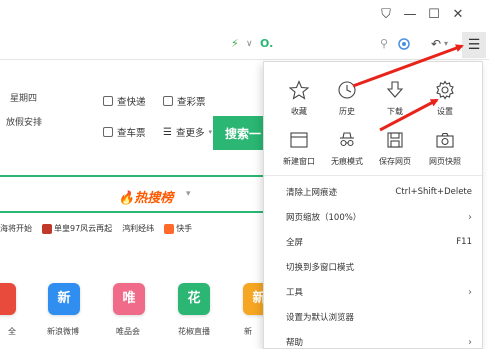 The height and width of the screenshot is (349, 489). I want to click on menu-item-label: 清除上网痕迹, so click(312, 193).